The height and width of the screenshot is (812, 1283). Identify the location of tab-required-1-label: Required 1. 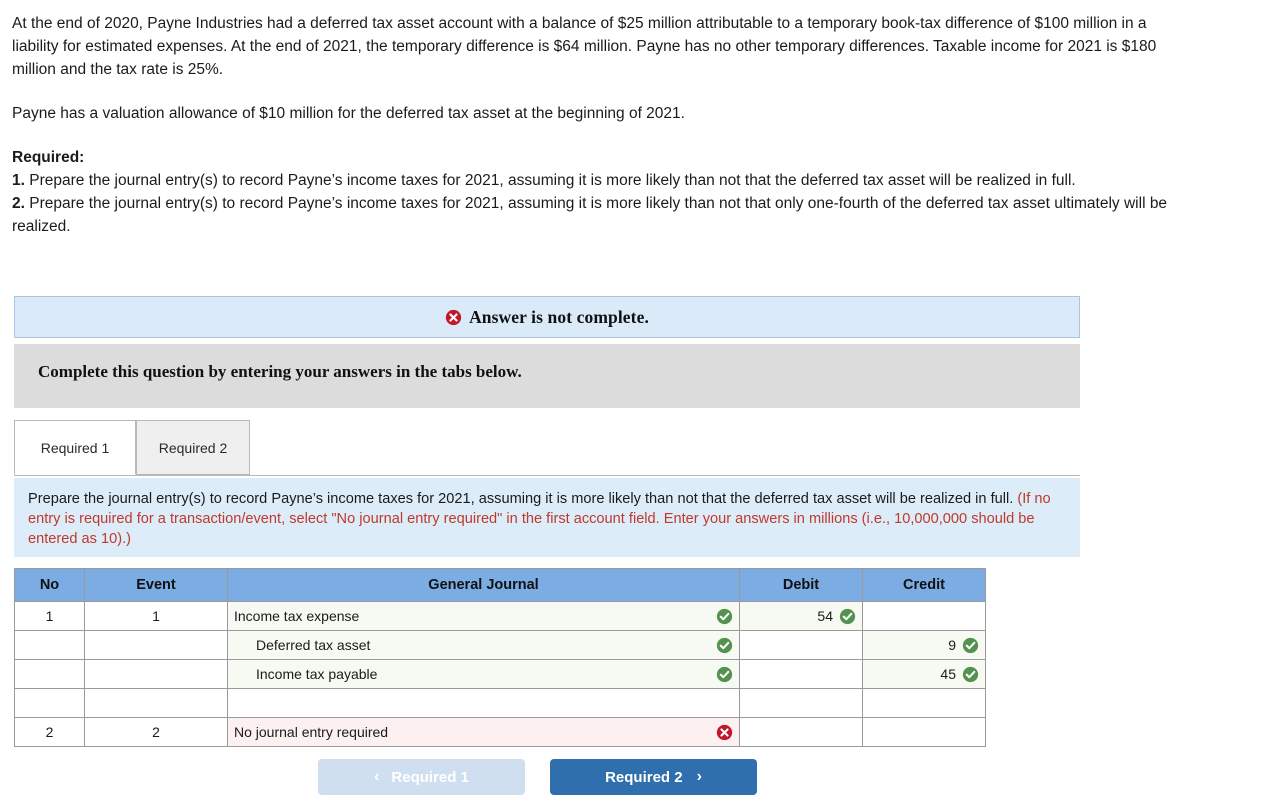
(75, 447).